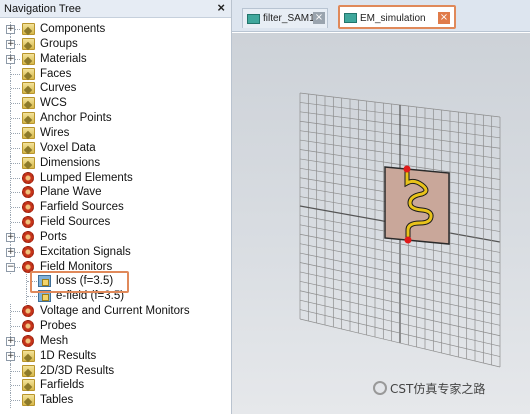 The width and height of the screenshot is (530, 414). What do you see at coordinates (76, 118) in the screenshot?
I see `tree-item-label: Anchor Points` at bounding box center [76, 118].